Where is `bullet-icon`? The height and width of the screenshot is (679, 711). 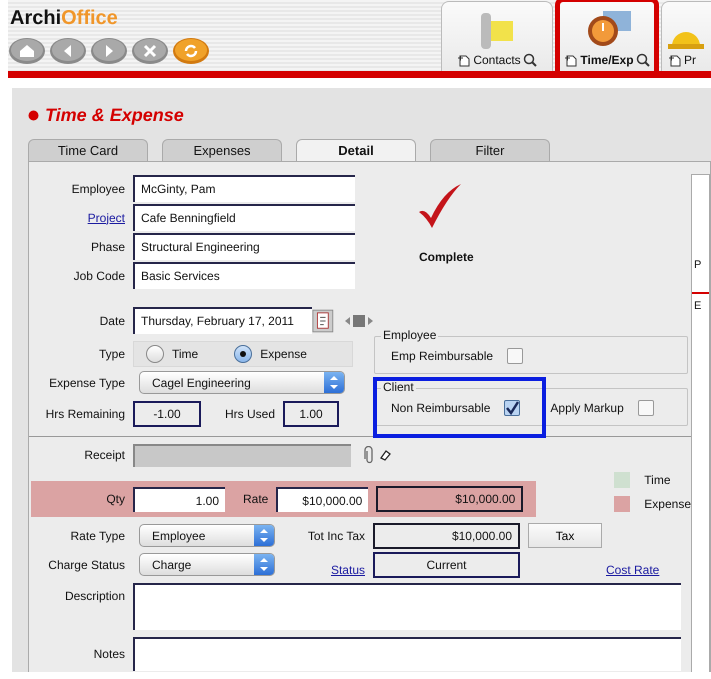
bullet-icon is located at coordinates (33, 115).